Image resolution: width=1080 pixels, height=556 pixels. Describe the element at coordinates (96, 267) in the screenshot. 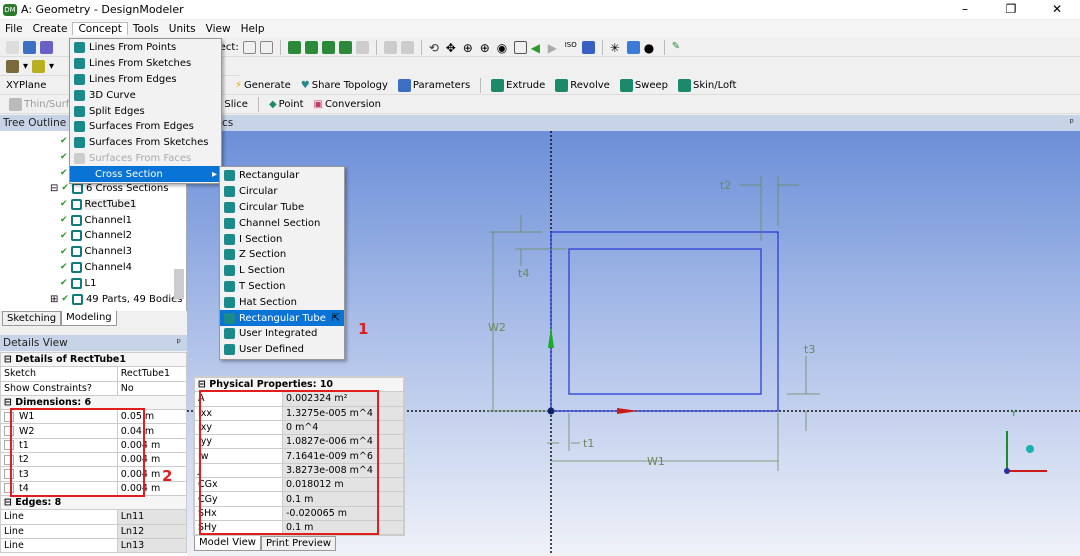

I see `tree-item: ✔ Channel4` at that location.